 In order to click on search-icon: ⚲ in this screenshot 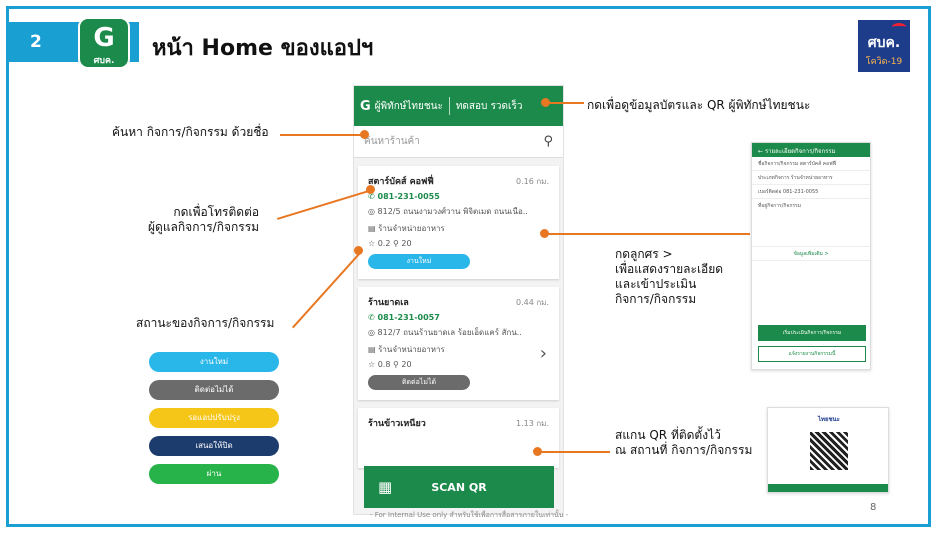, I will do `click(548, 141)`.